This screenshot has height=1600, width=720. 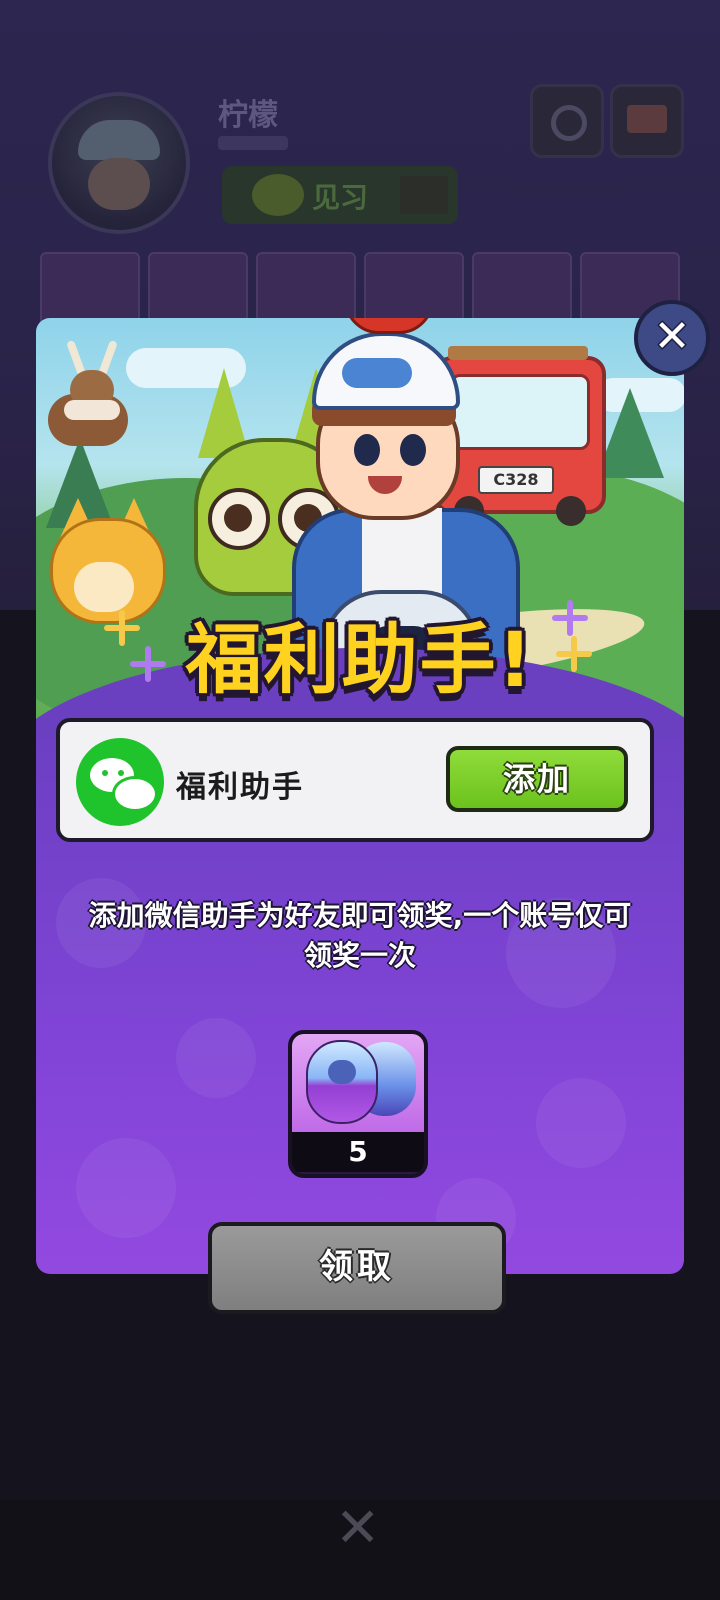 I want to click on rank-badge: 见习, so click(x=340, y=195).